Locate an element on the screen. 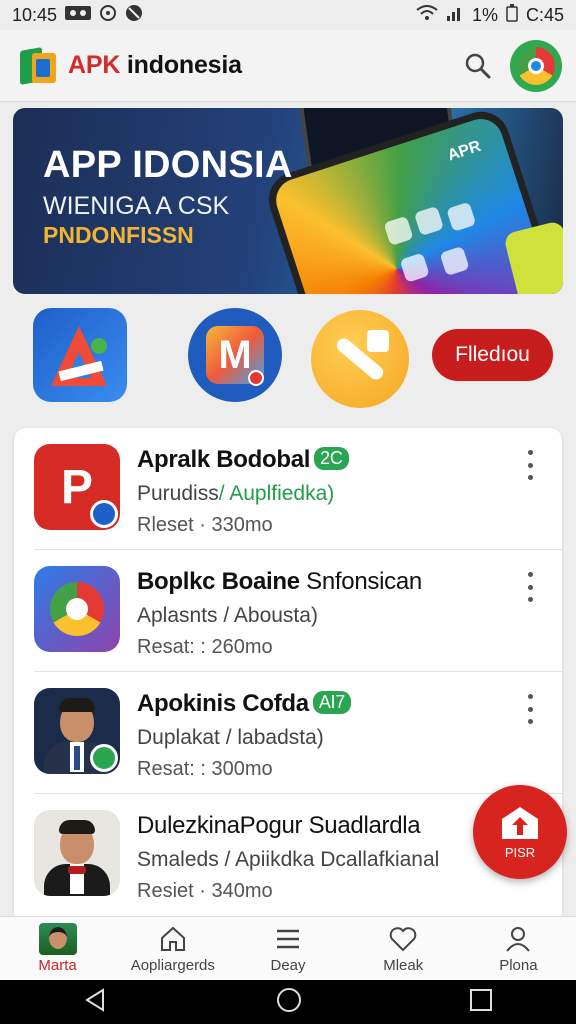 This screenshot has height=1024, width=576. nav-item-profile: Plona is located at coordinates (518, 948).